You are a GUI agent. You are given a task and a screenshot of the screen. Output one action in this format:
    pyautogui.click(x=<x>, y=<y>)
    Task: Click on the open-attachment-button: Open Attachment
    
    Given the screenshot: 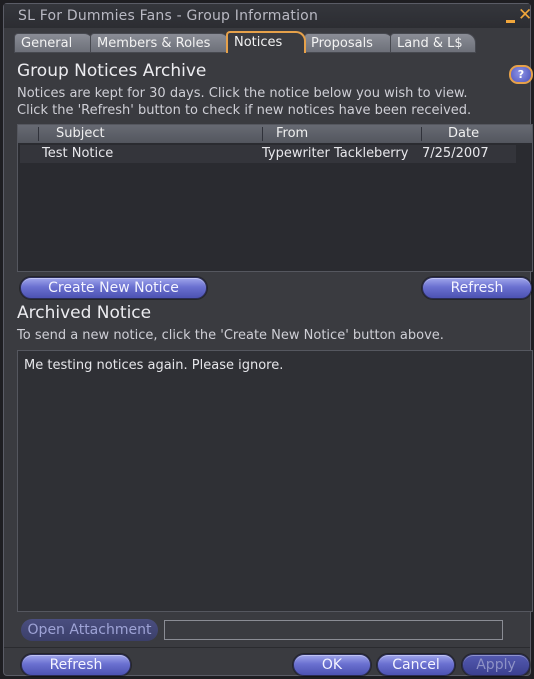 What is the action you would take?
    pyautogui.click(x=89, y=630)
    